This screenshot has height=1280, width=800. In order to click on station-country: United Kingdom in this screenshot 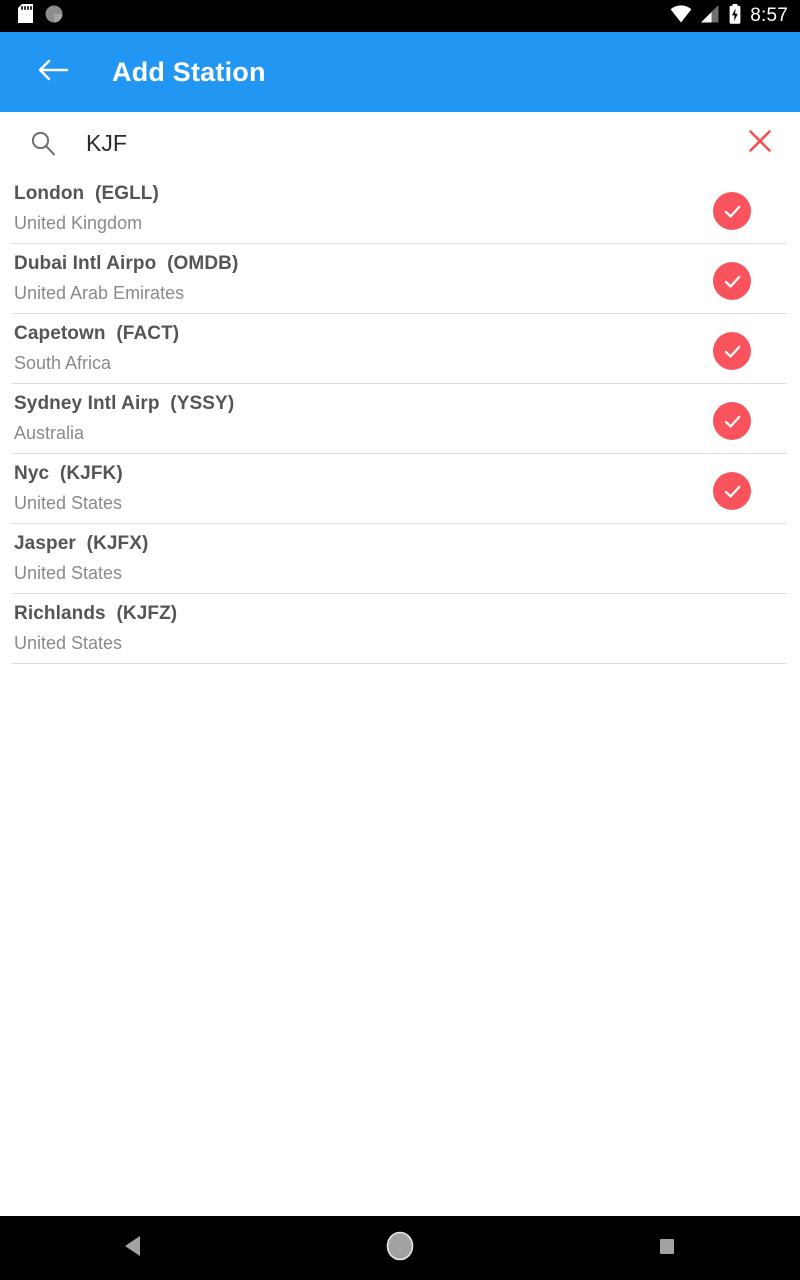, I will do `click(78, 223)`.